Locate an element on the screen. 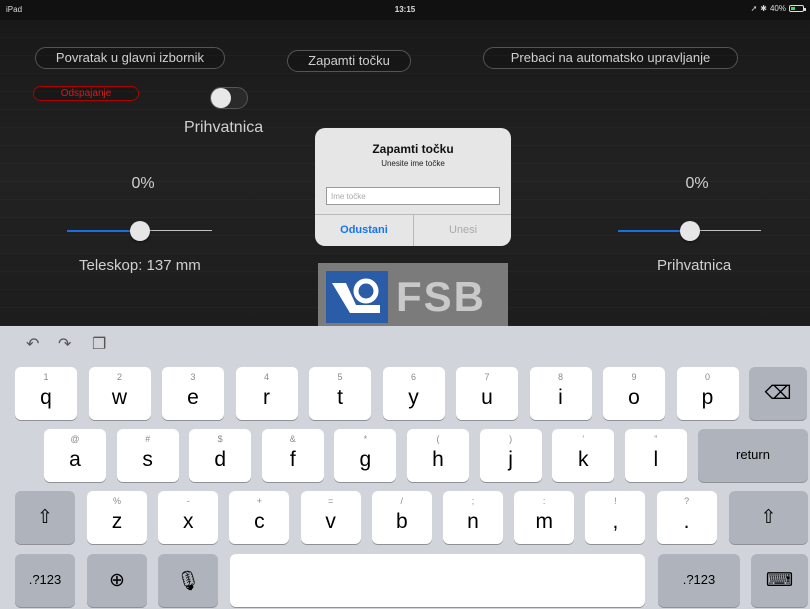  key-label: b is located at coordinates (401, 521).